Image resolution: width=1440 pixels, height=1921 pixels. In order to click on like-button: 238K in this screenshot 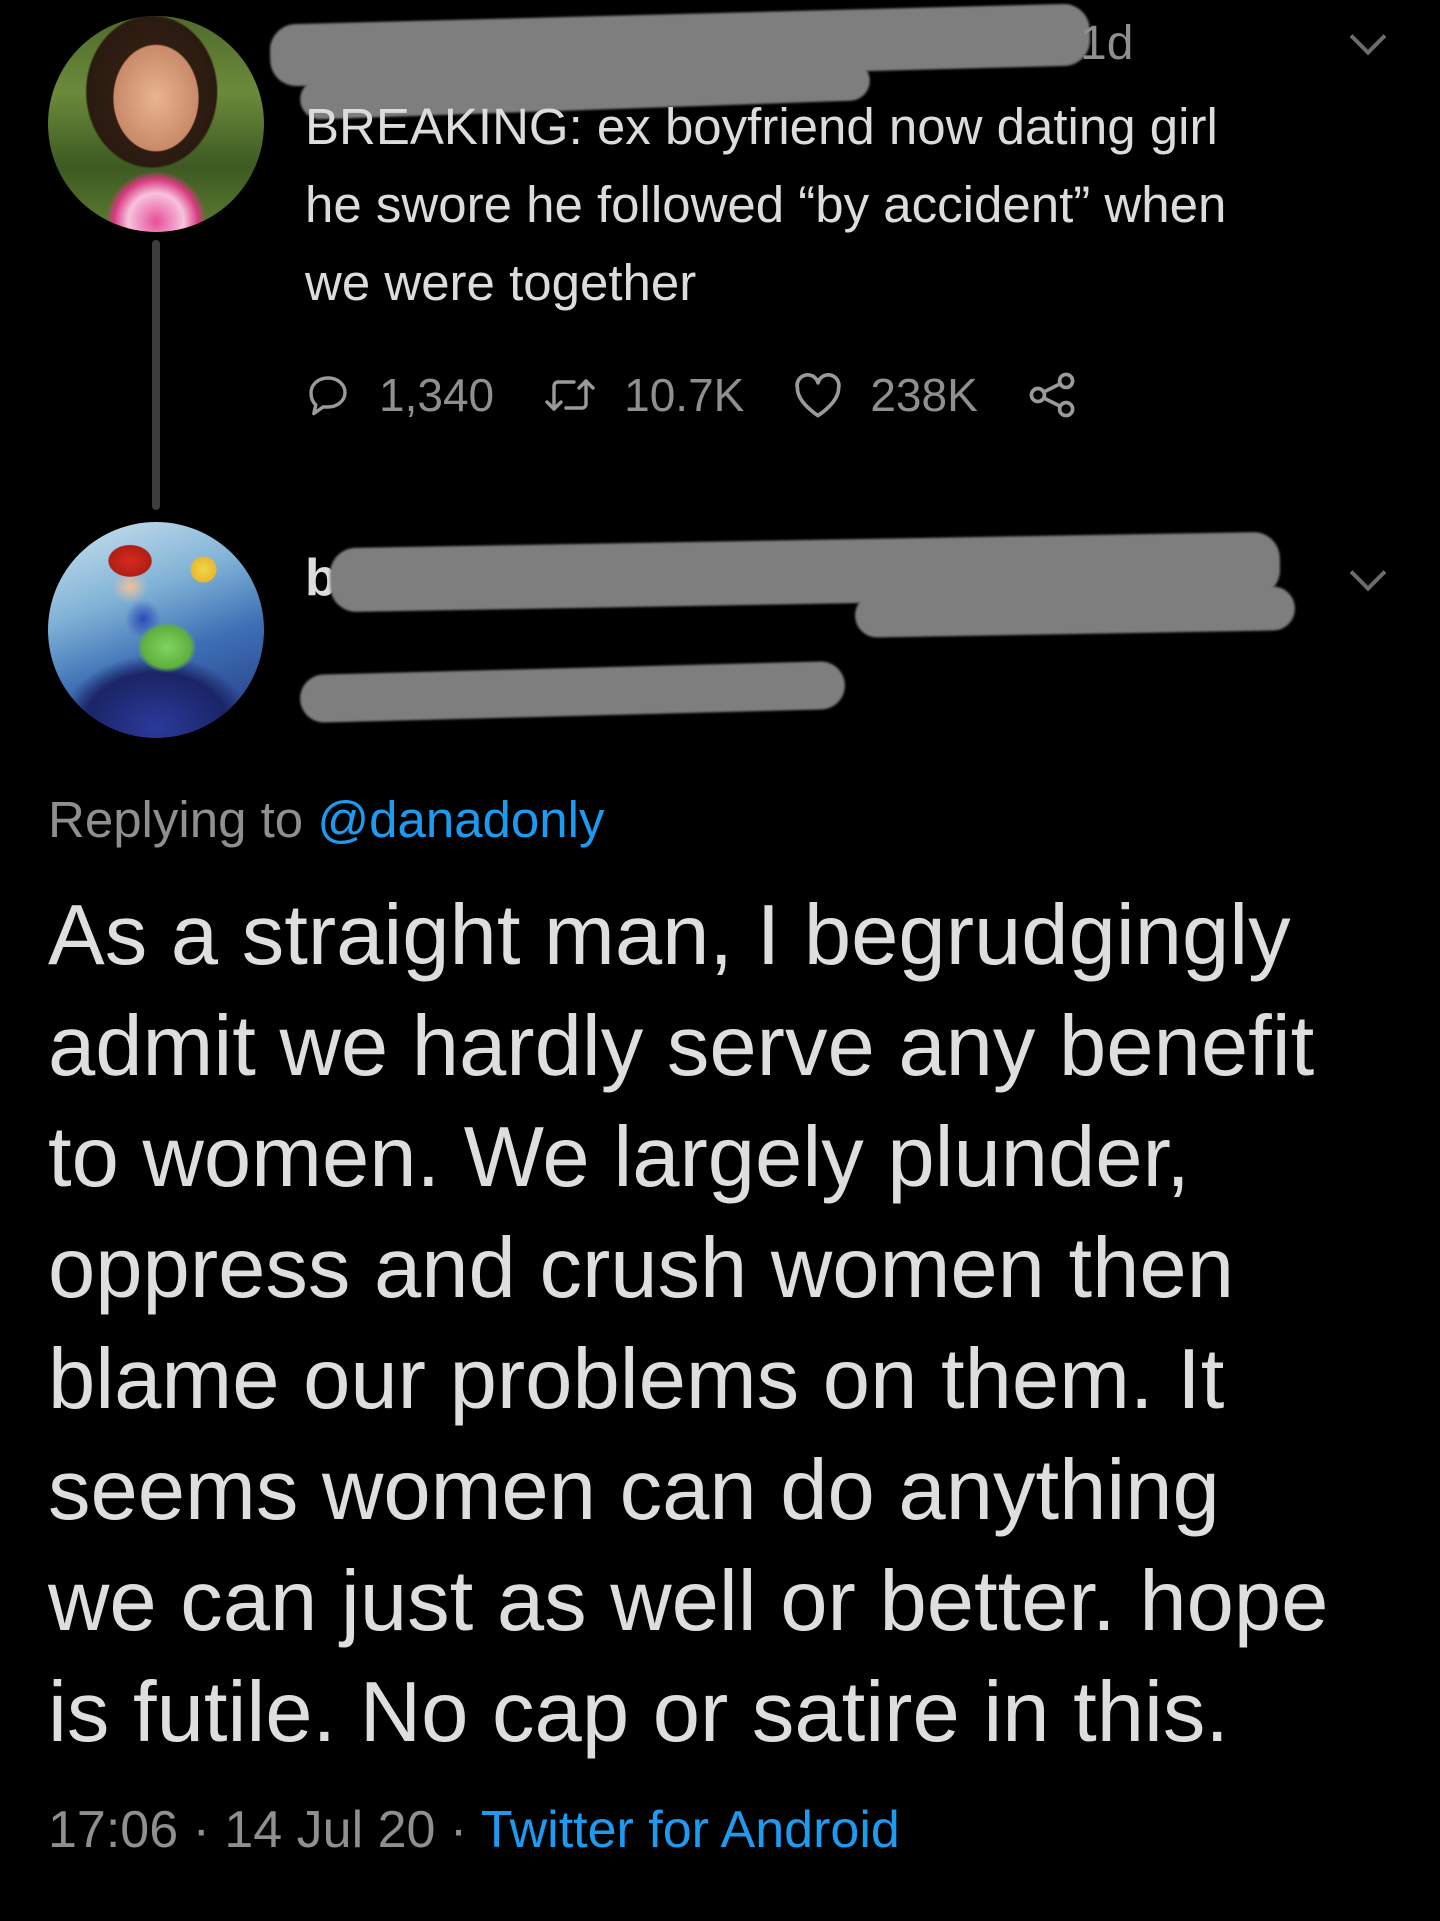, I will do `click(885, 395)`.